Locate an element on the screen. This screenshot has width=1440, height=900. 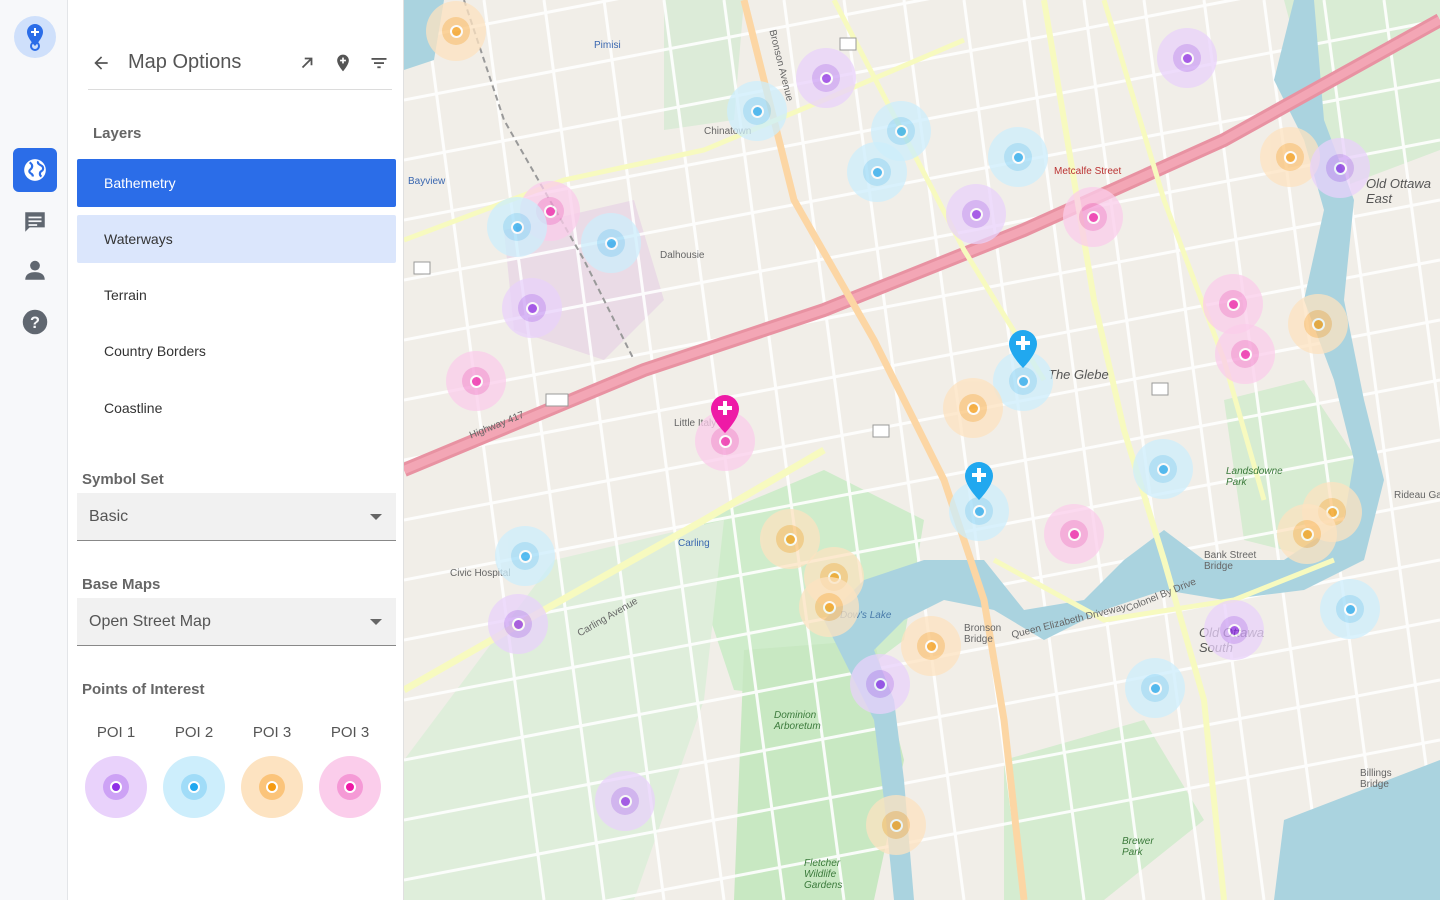
back-arrow-icon is located at coordinates (101, 63).